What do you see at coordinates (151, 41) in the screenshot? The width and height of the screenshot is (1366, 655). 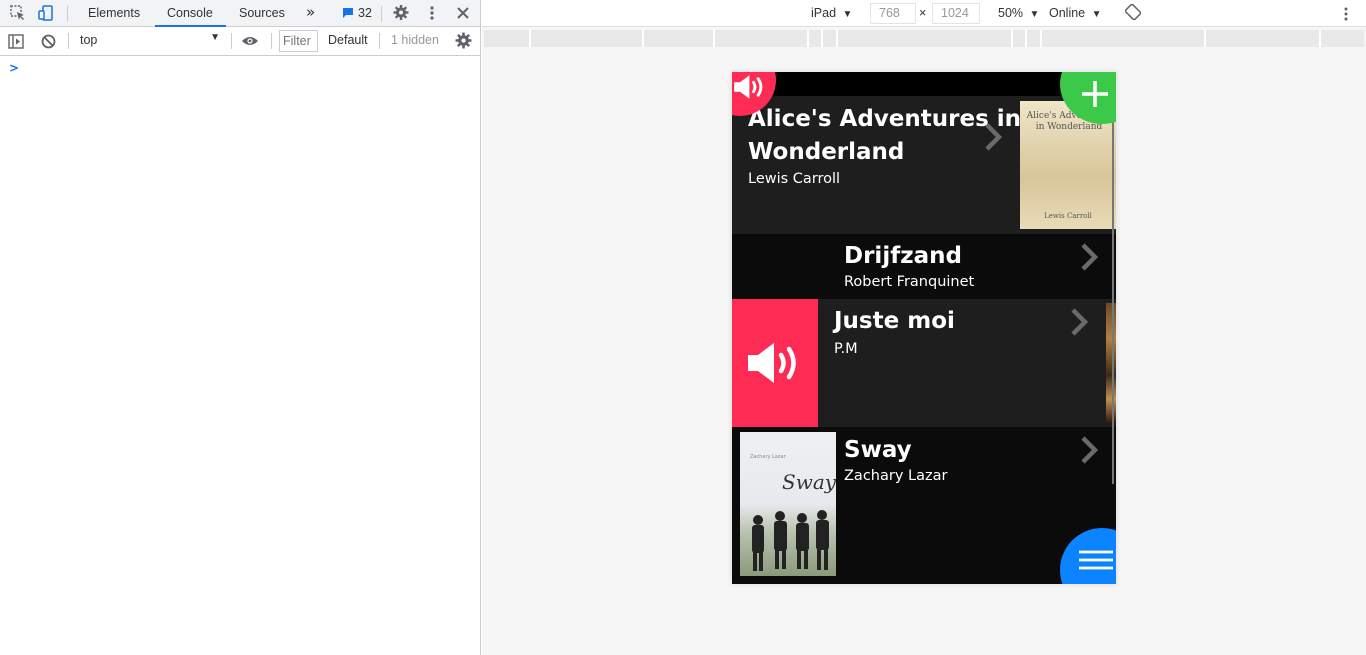 I see `context-selector: top ▼` at bounding box center [151, 41].